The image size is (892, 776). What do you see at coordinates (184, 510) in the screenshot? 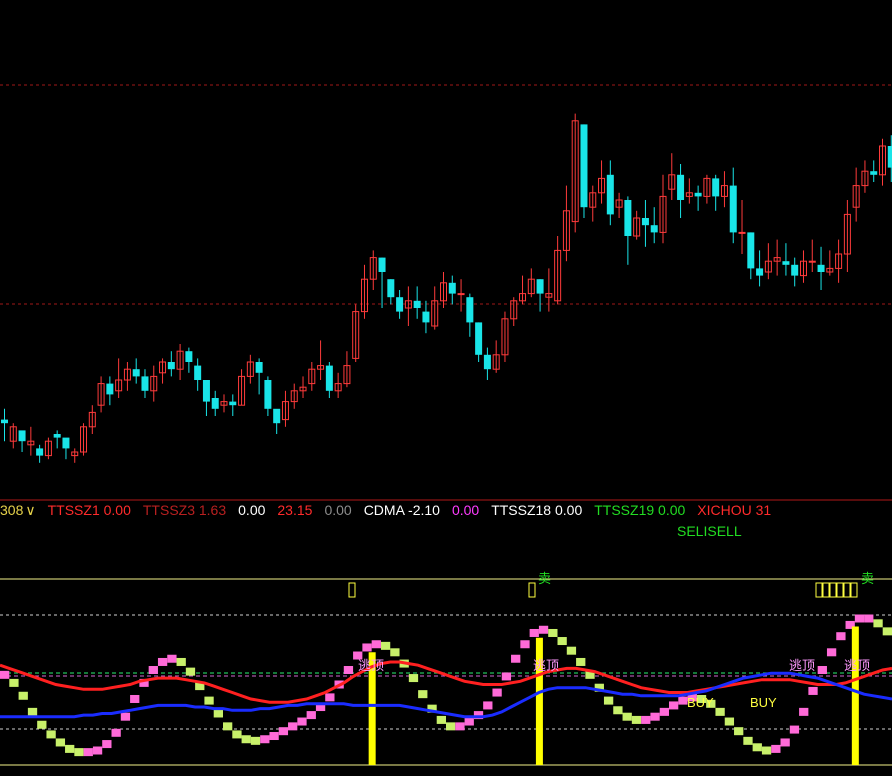
I see `indicator-value-2: TTSSZ3 1.63` at bounding box center [184, 510].